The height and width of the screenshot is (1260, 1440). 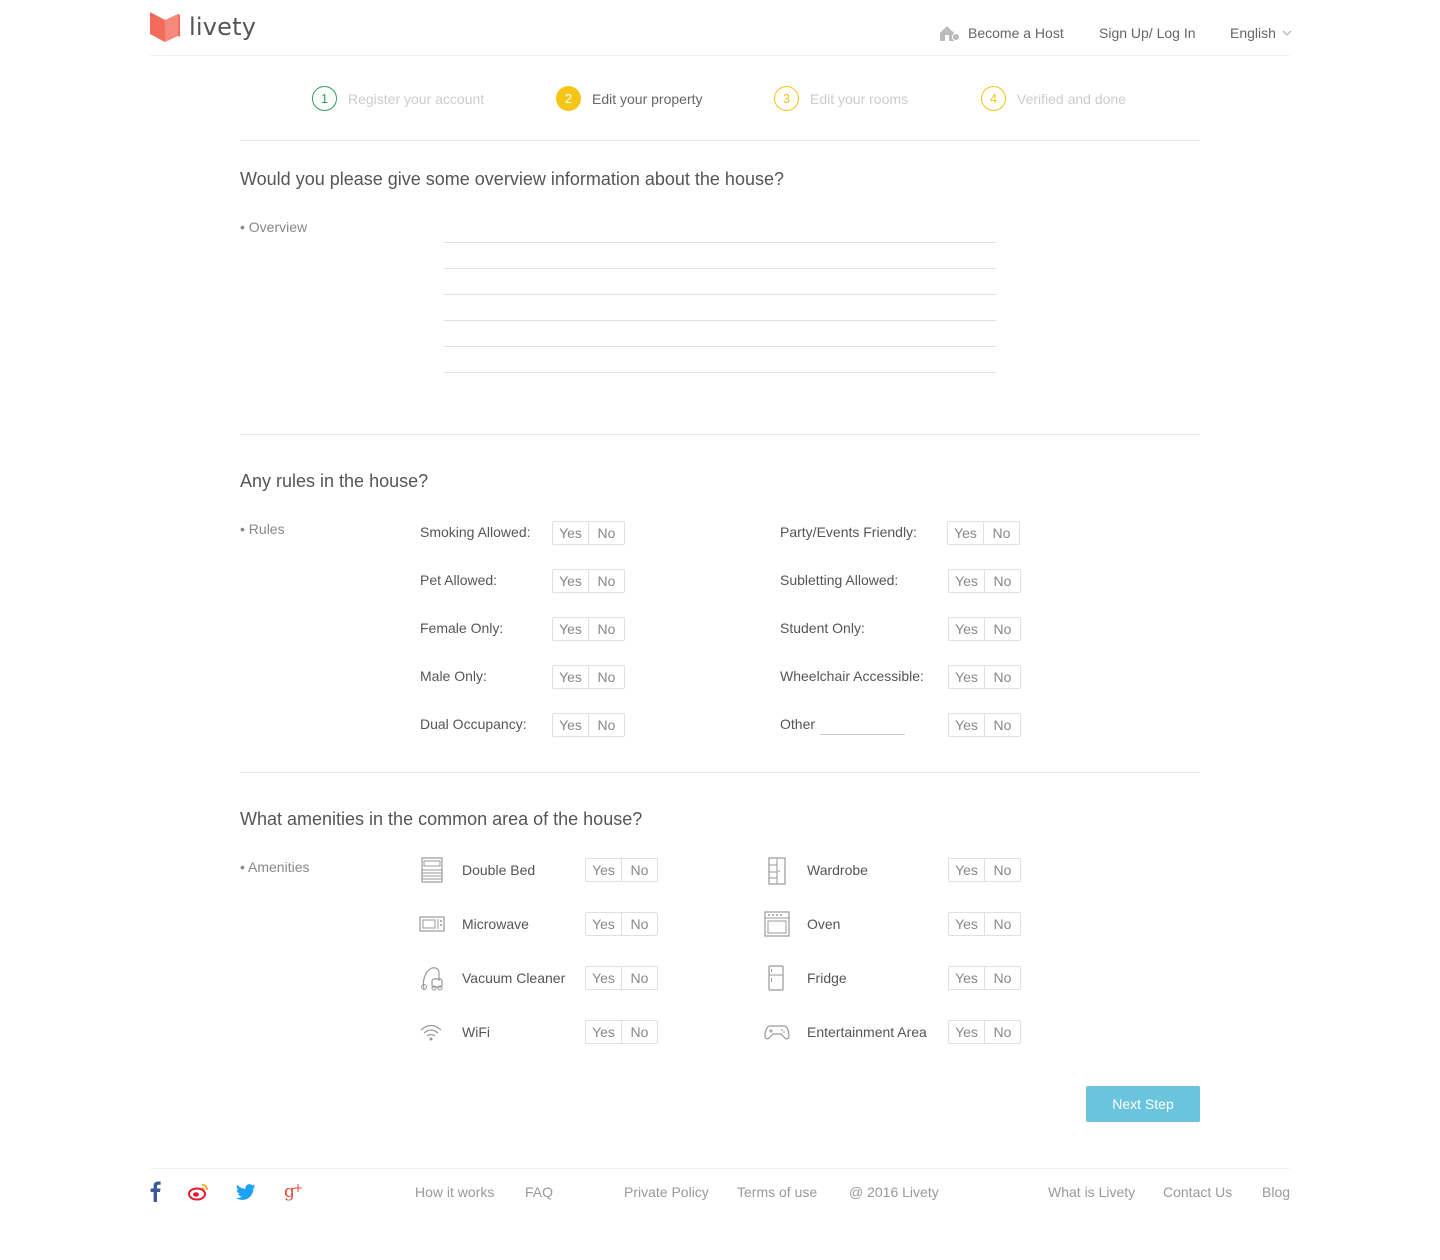 I want to click on step-register: 1 Register your account, so click(x=398, y=98).